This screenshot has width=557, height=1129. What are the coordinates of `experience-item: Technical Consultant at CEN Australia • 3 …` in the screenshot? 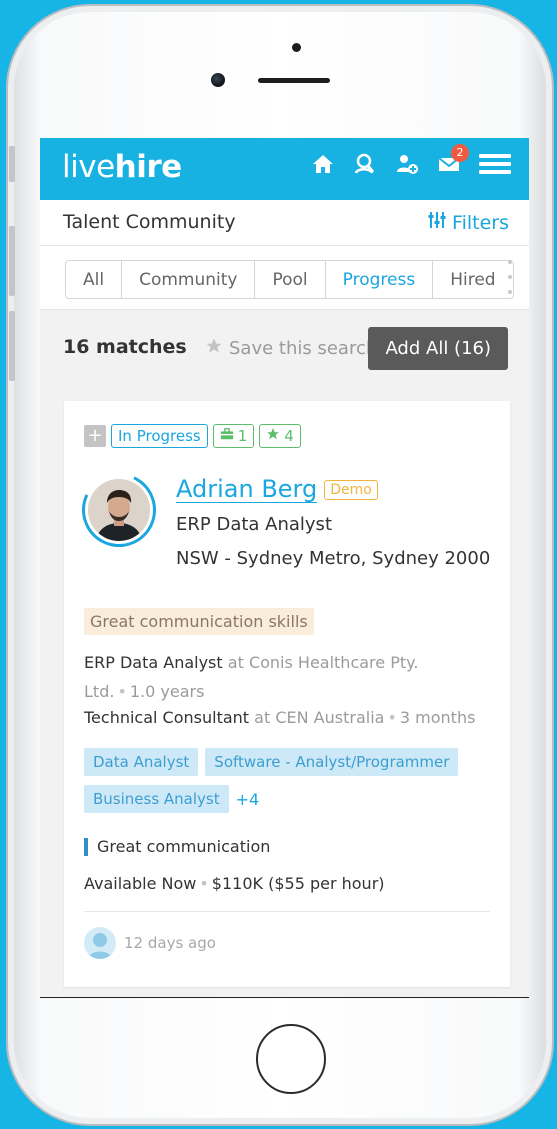 It's located at (280, 717).